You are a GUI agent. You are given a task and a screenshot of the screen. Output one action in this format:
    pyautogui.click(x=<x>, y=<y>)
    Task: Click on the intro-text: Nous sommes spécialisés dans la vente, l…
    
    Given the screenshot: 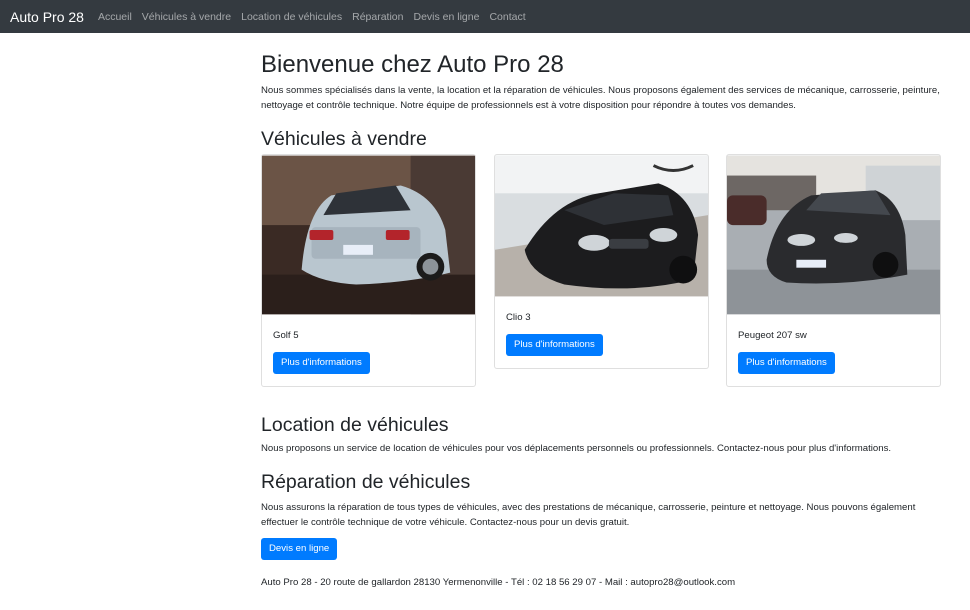 What is the action you would take?
    pyautogui.click(x=600, y=98)
    